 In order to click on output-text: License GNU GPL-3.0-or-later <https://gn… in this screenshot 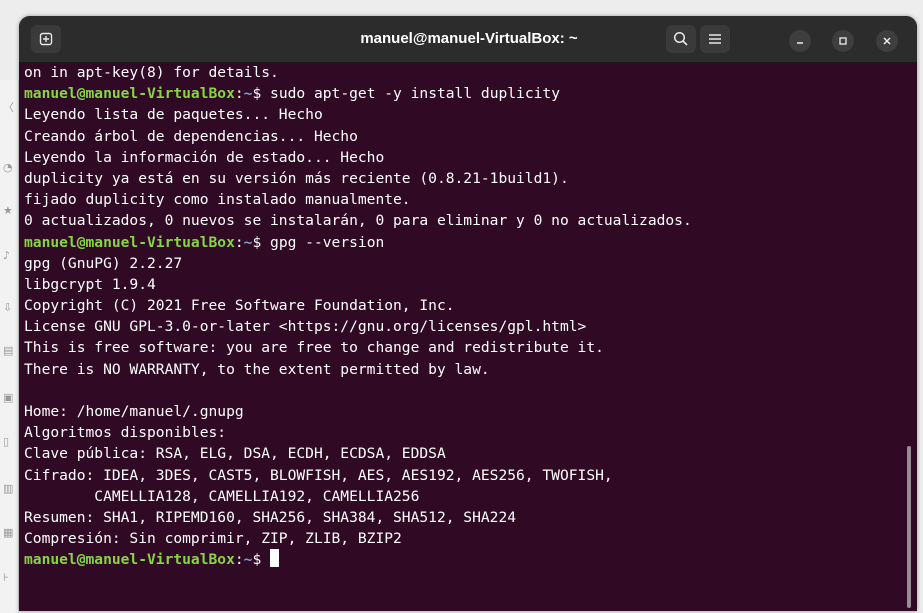, I will do `click(305, 327)`.